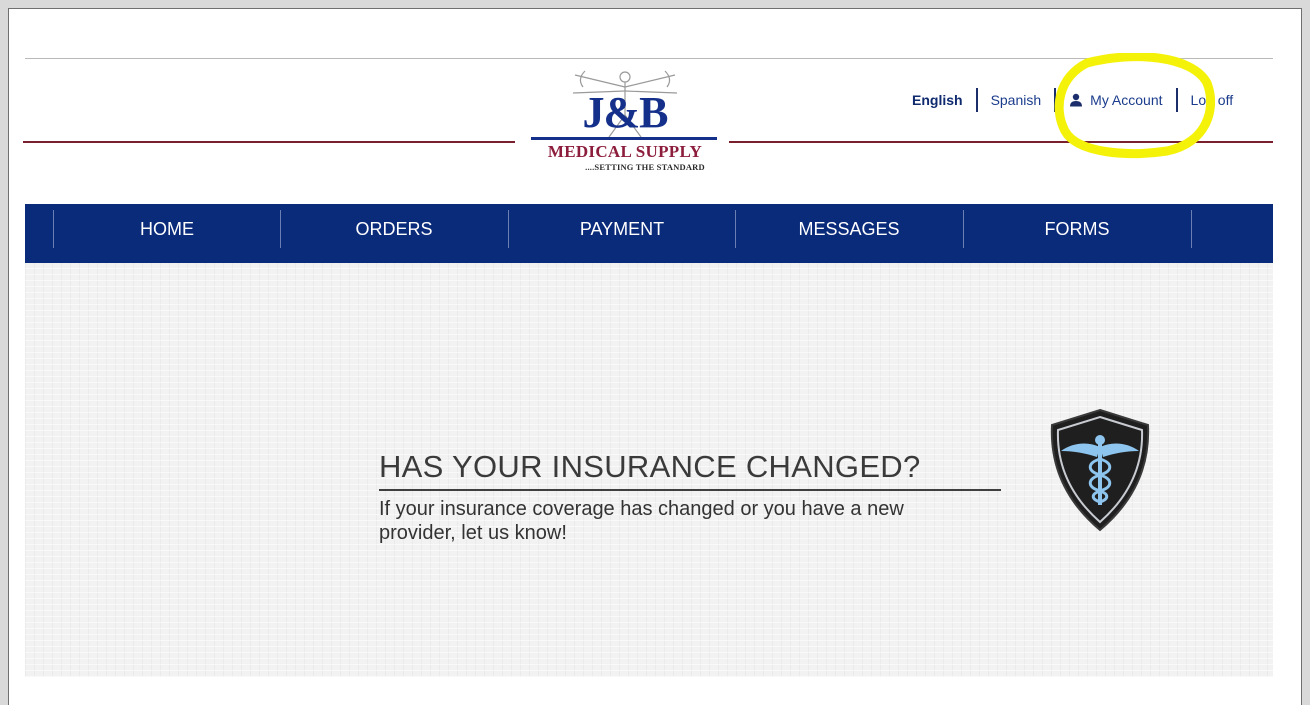 This screenshot has height=705, width=1310. What do you see at coordinates (624, 138) in the screenshot?
I see `logo-bar` at bounding box center [624, 138].